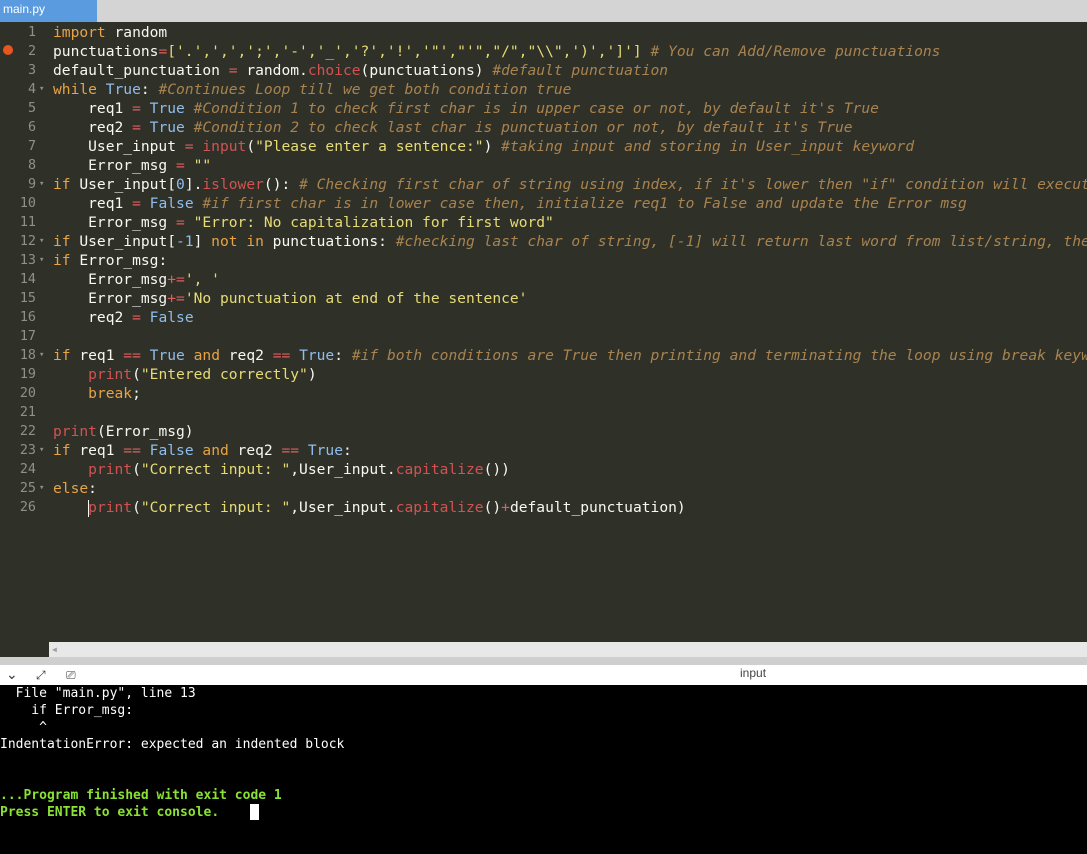  I want to click on code-line: Error_msg+=', ', so click(136, 279).